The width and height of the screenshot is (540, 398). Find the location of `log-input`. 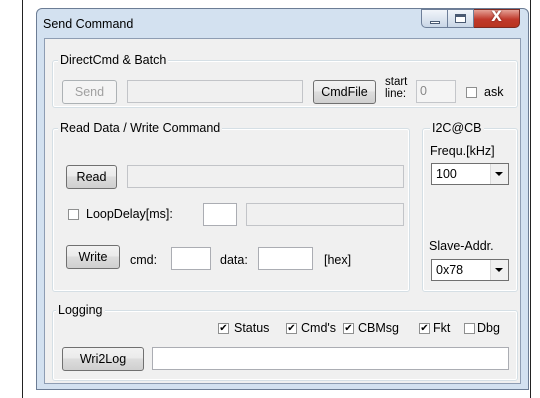

log-input is located at coordinates (330, 358).